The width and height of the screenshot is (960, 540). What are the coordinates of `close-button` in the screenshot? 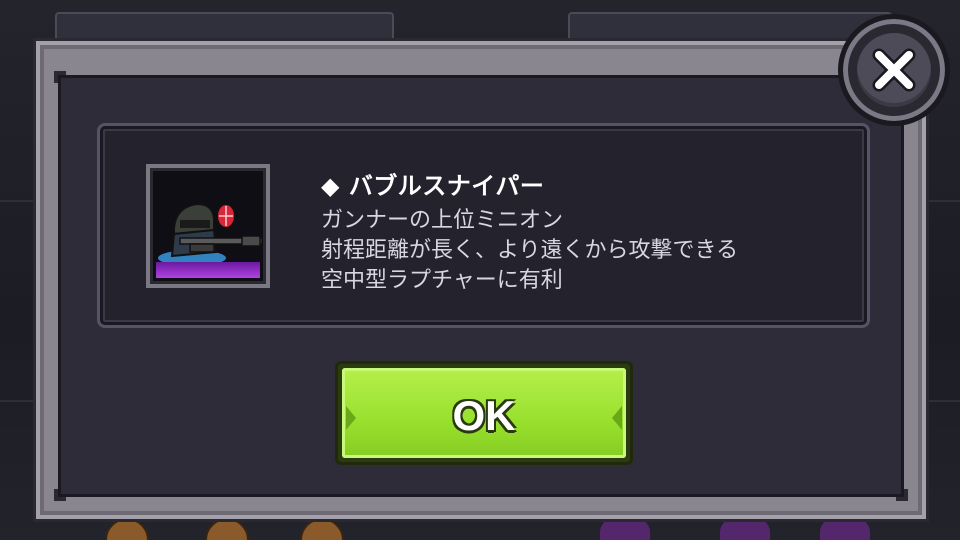 It's located at (894, 70).